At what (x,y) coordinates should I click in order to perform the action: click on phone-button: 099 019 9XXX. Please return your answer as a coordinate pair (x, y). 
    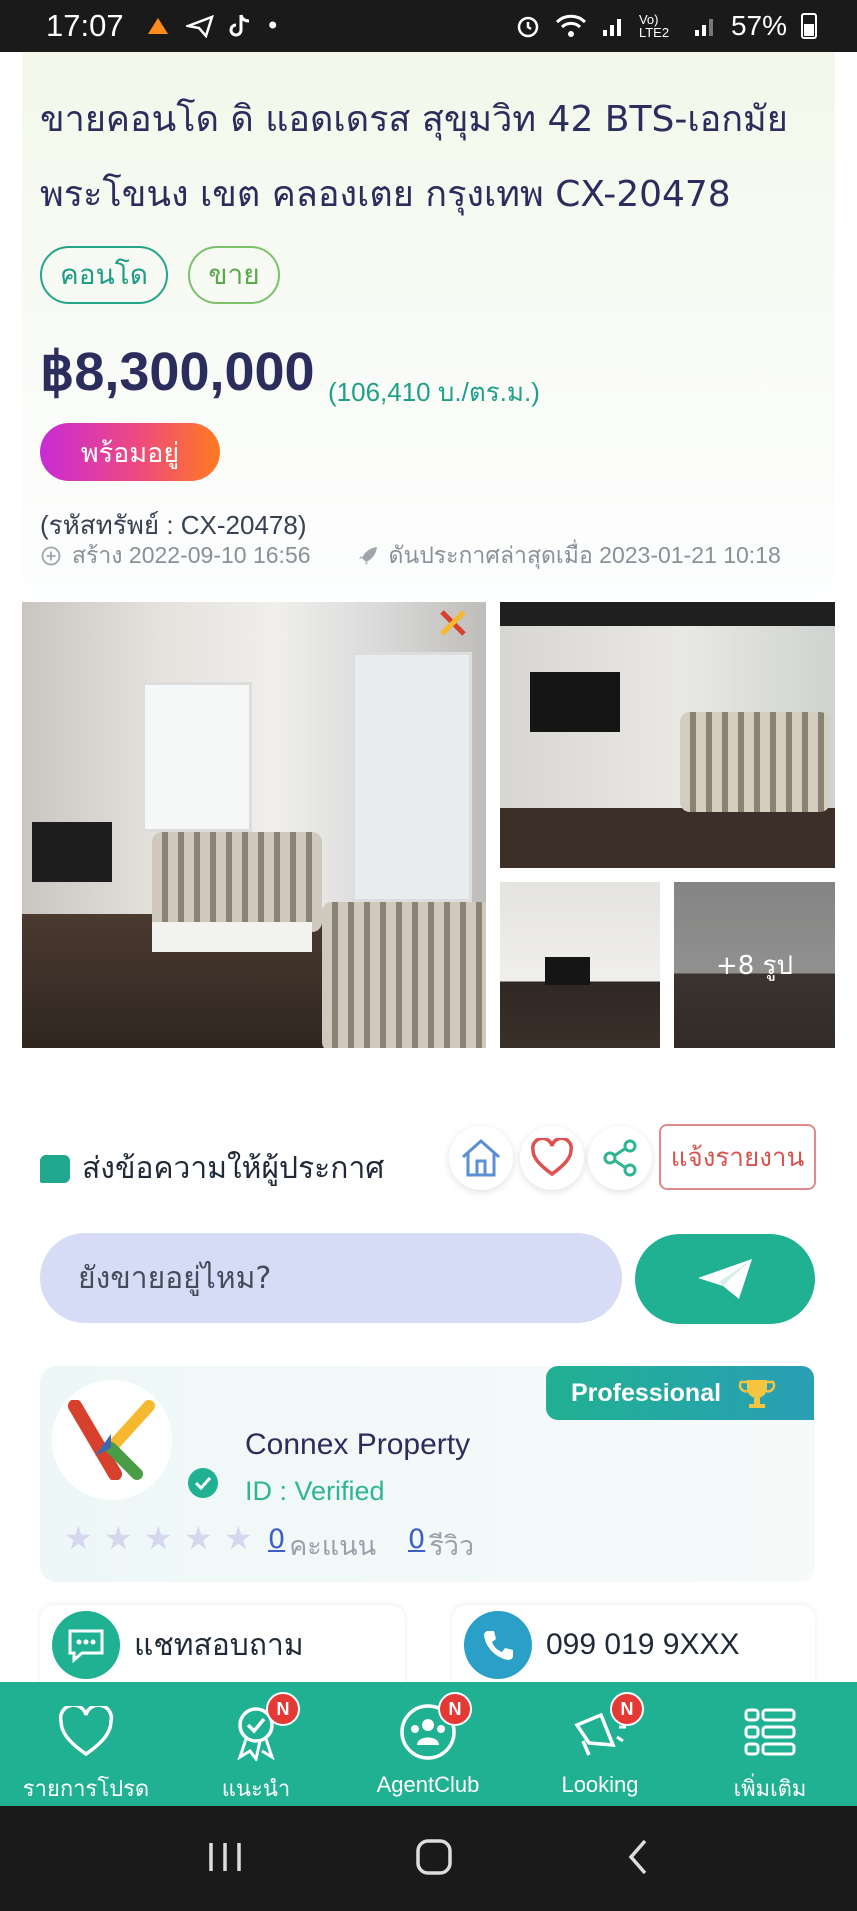
    Looking at the image, I should click on (633, 1645).